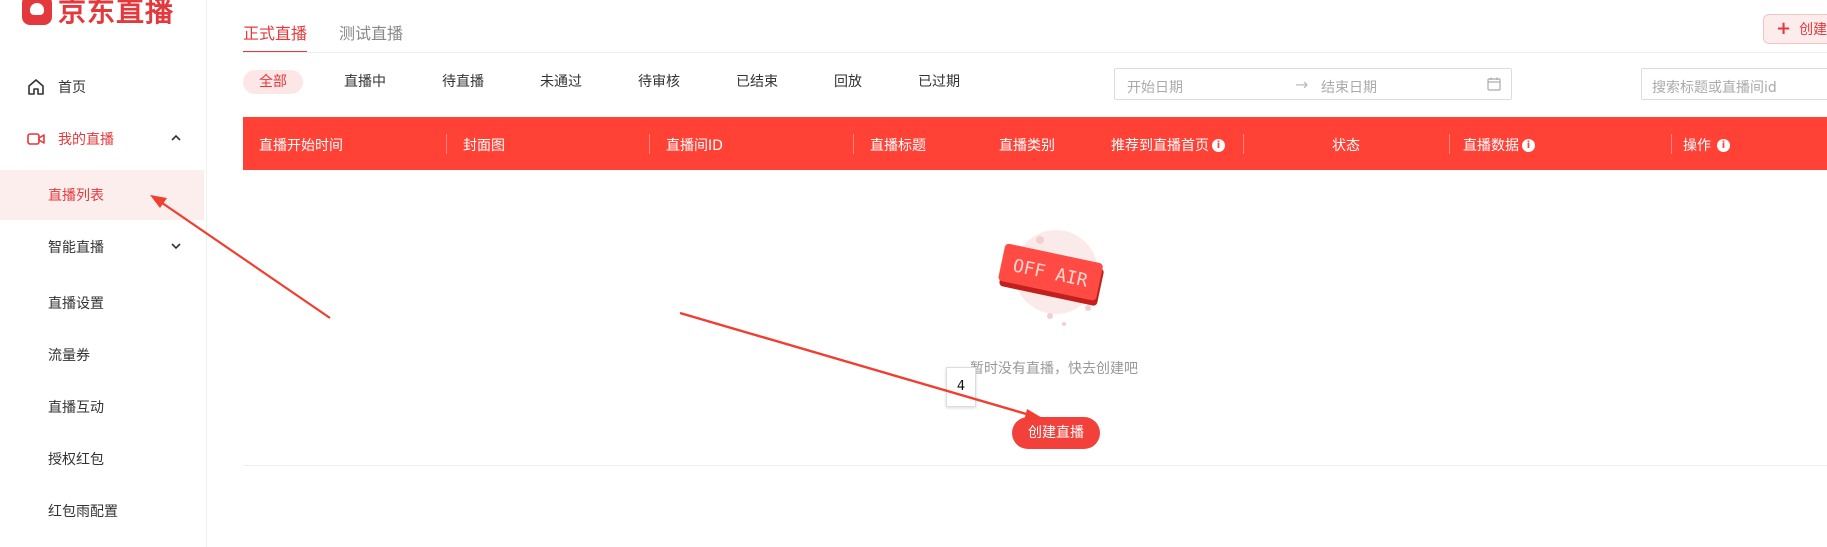 Image resolution: width=1827 pixels, height=547 pixels. I want to click on column-header-cover: 封面图, so click(484, 146).